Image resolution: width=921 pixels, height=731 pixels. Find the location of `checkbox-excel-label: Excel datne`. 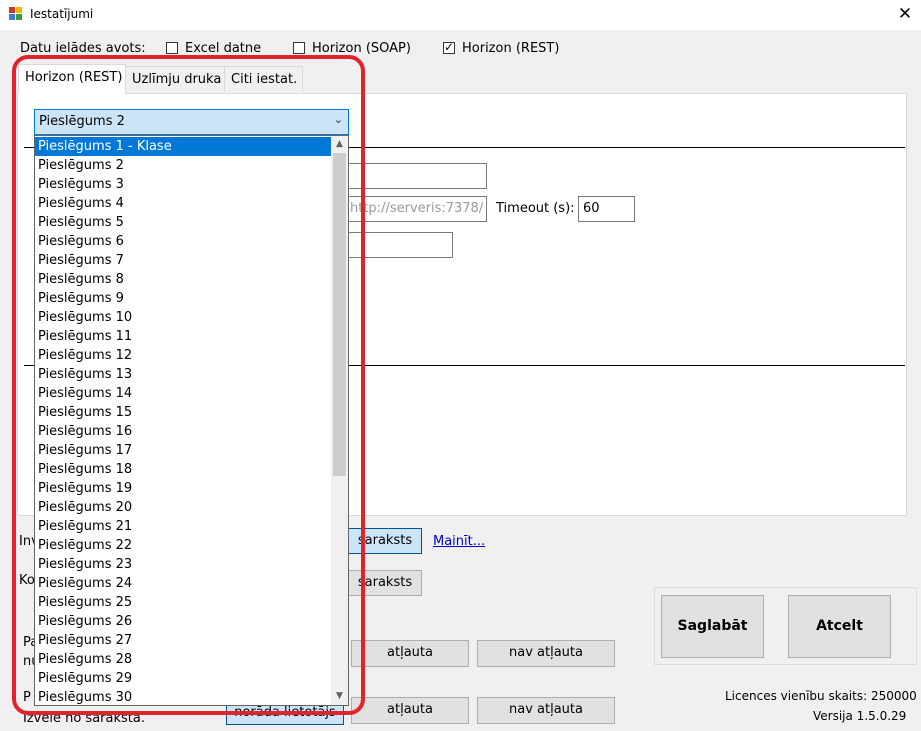

checkbox-excel-label: Excel datne is located at coordinates (223, 48).